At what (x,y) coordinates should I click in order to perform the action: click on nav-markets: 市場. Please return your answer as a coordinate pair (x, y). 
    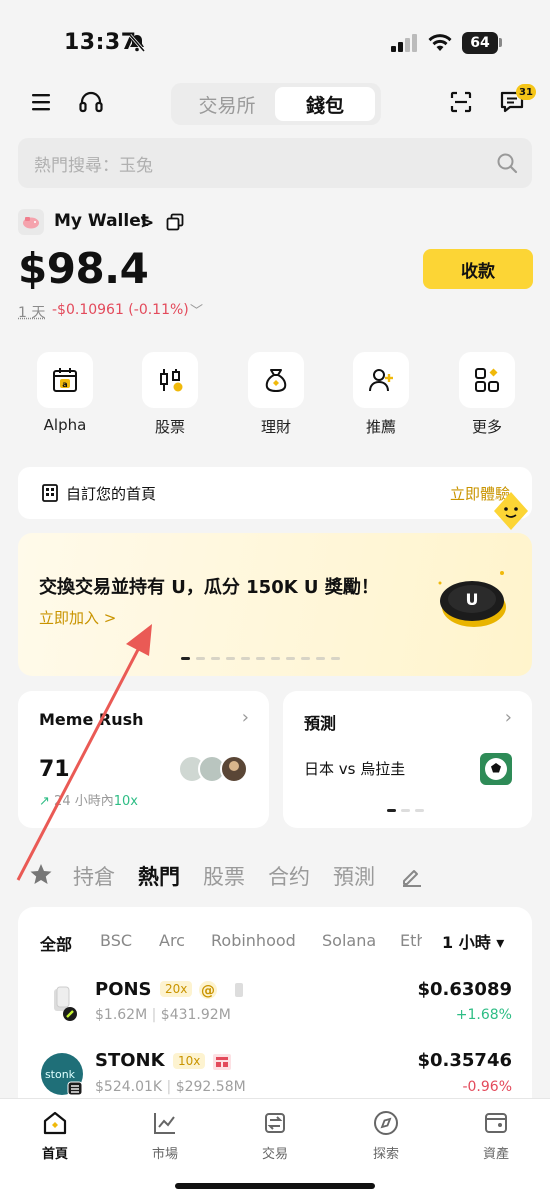
    Looking at the image, I should click on (165, 1135).